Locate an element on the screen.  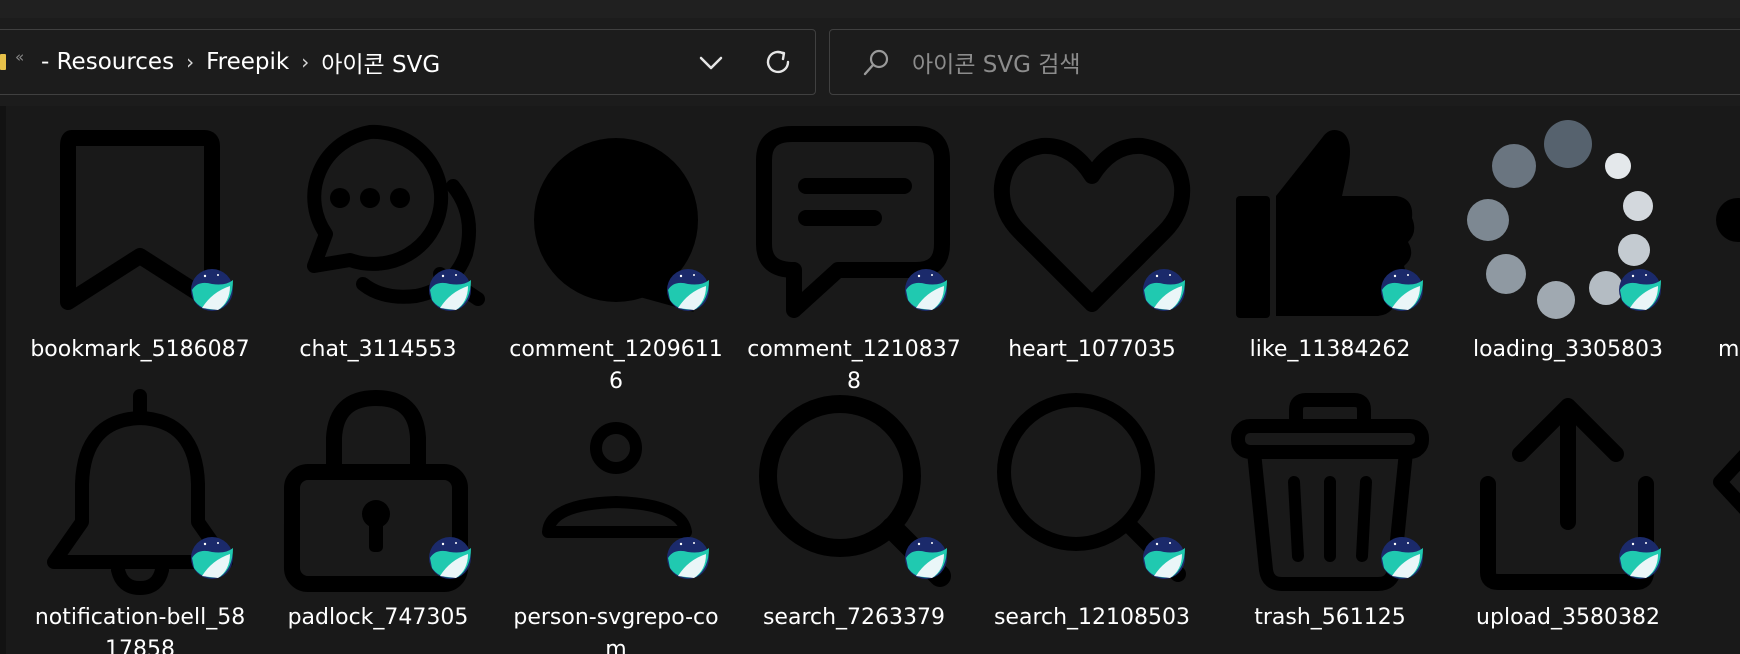
file-name: notification-bell_5817858 is located at coordinates (140, 628).